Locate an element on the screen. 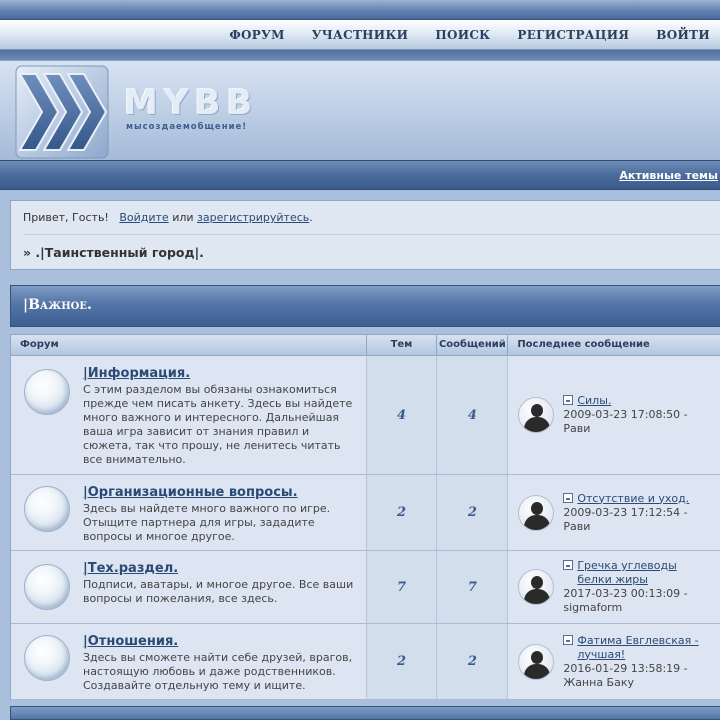  topics-count: 4 is located at coordinates (402, 415).